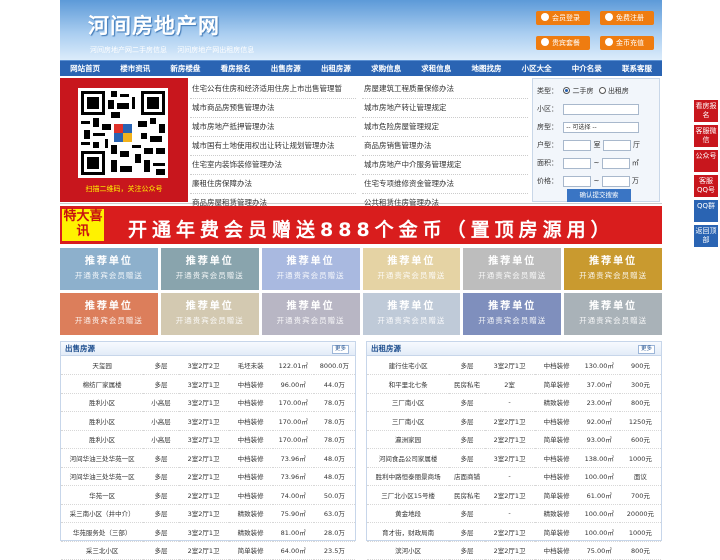 The width and height of the screenshot is (720, 560). Describe the element at coordinates (601, 127) in the screenshot. I see `house-type-select: -- 可选择 --` at that location.